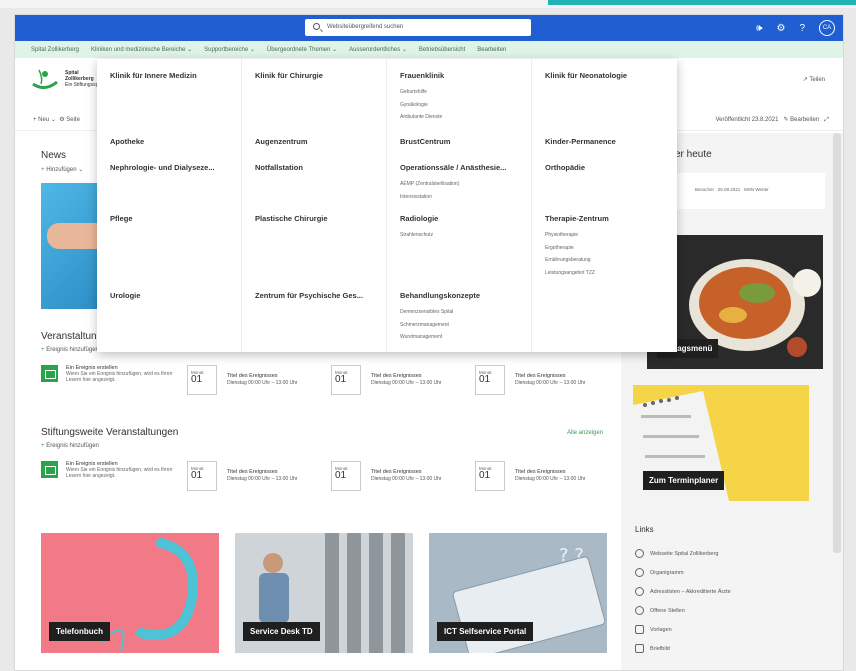 The width and height of the screenshot is (856, 671). What do you see at coordinates (735, 610) in the screenshot?
I see `link-stellen: Offene Stellen` at bounding box center [735, 610].